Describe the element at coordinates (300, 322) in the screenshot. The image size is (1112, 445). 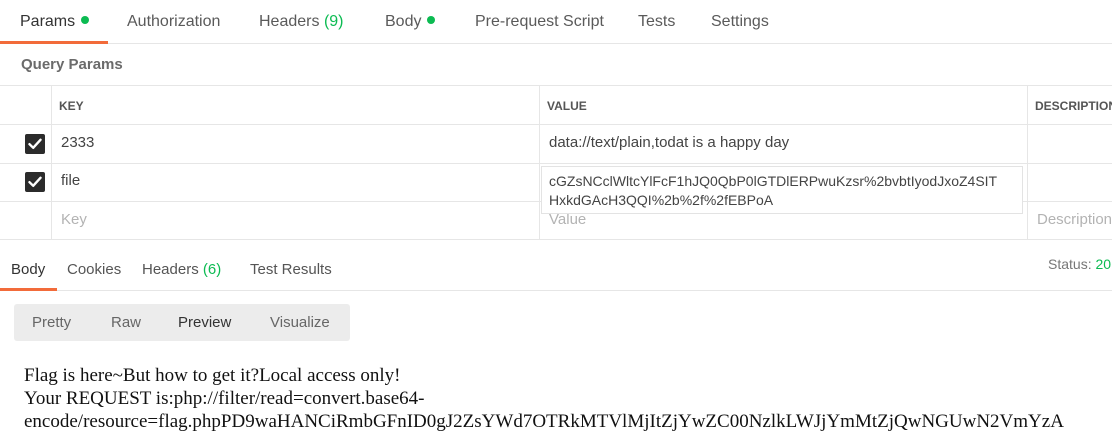
I see `view-mode-visualize: Visualize` at that location.